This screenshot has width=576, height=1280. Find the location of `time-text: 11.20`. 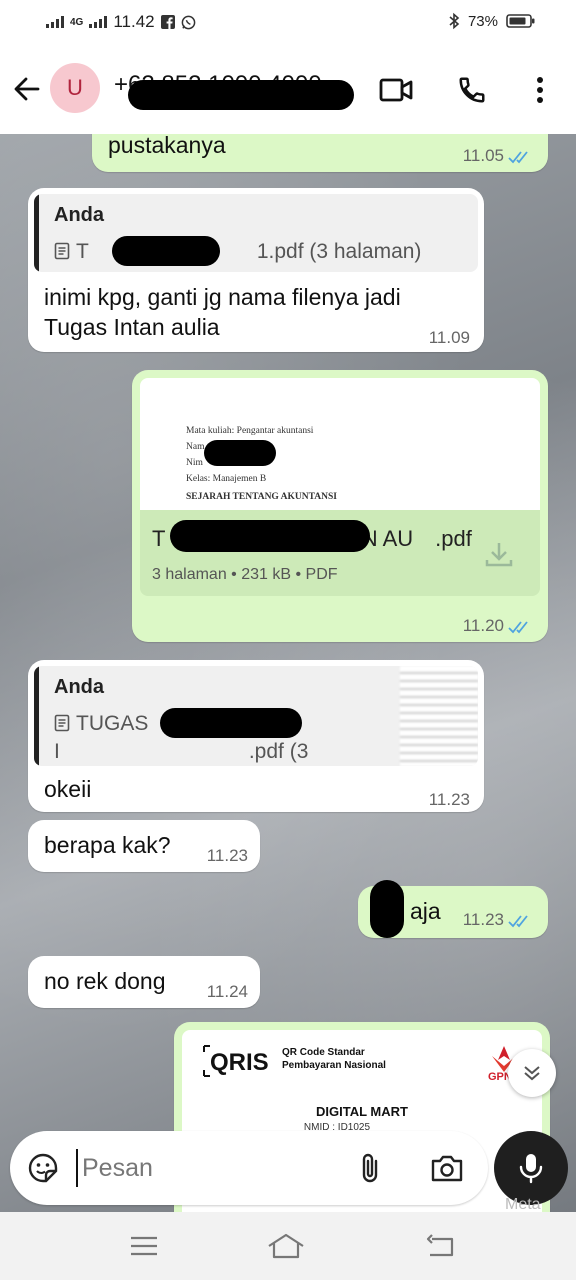

time-text: 11.20 is located at coordinates (483, 625).